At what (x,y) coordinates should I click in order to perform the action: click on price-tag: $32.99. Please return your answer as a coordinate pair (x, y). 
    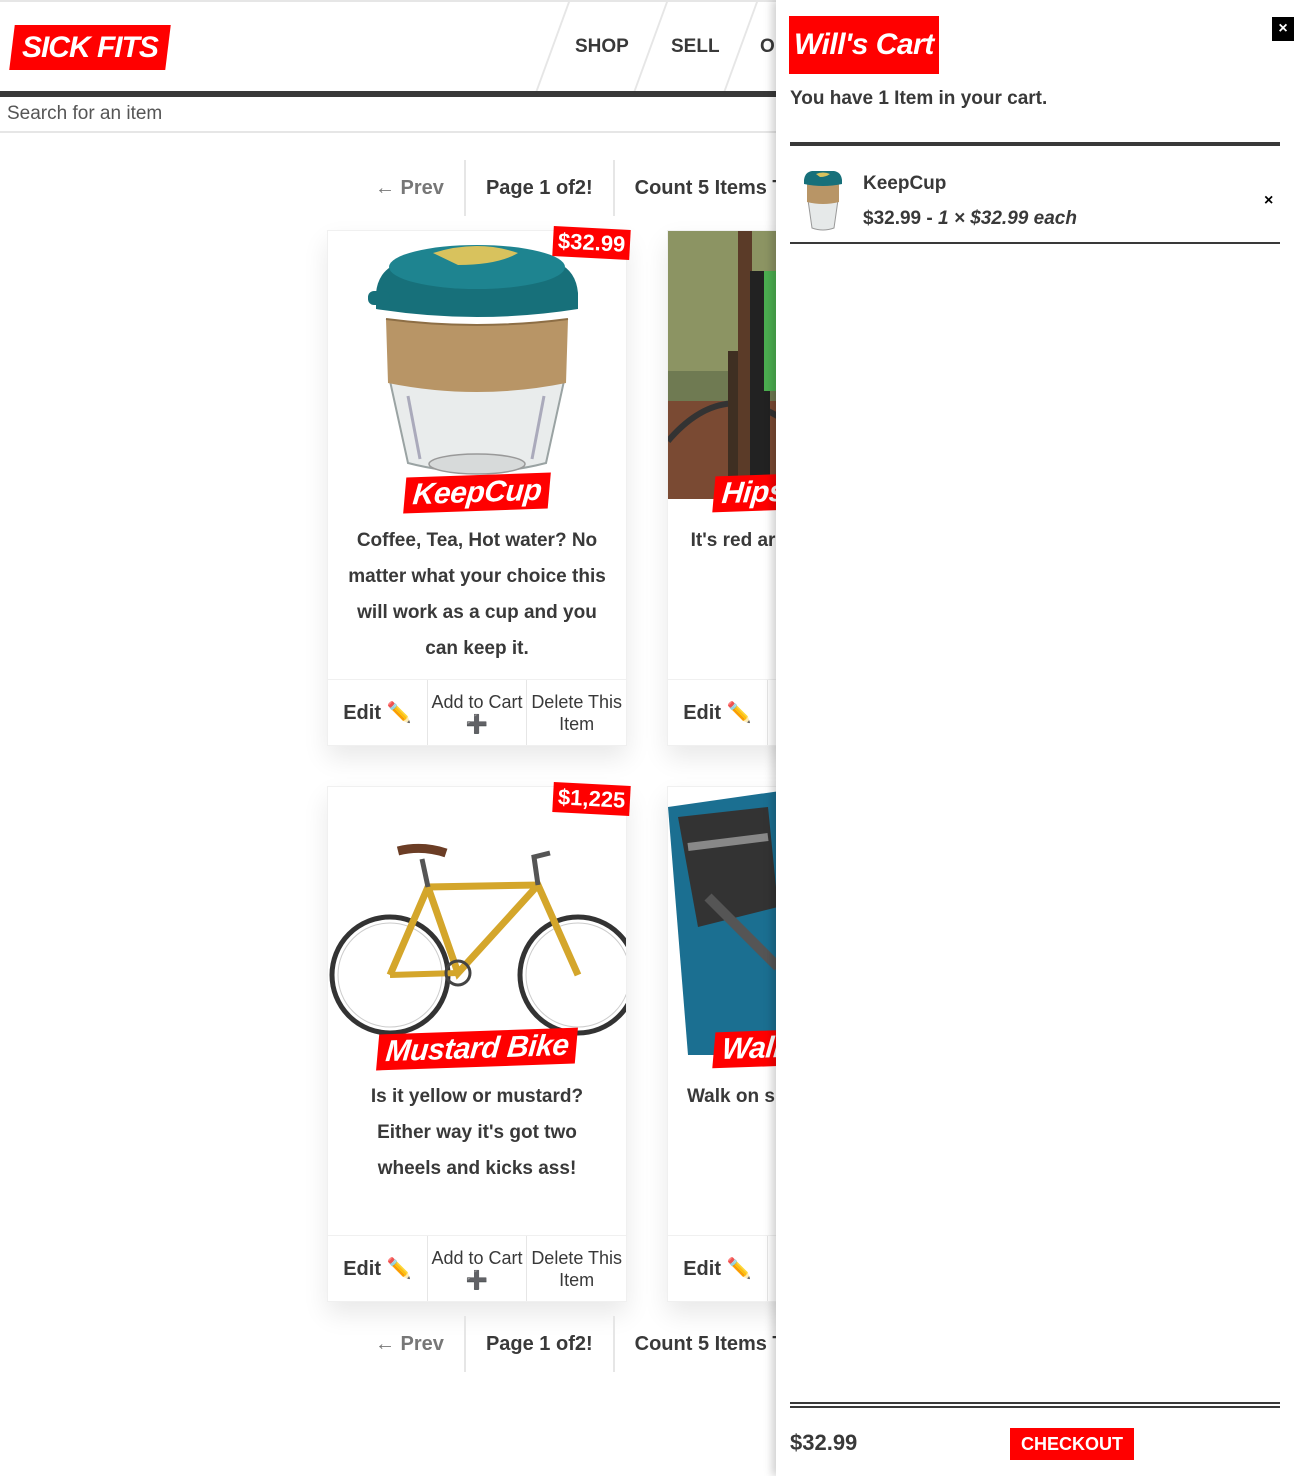
    Looking at the image, I should click on (591, 243).